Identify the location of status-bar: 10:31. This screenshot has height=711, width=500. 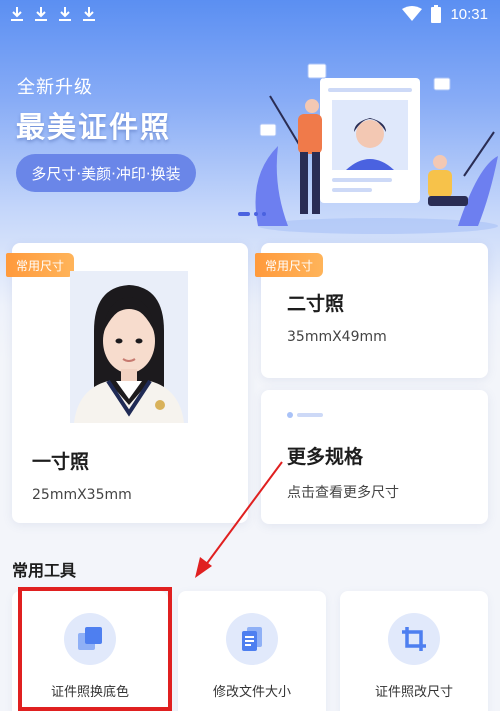
(250, 14).